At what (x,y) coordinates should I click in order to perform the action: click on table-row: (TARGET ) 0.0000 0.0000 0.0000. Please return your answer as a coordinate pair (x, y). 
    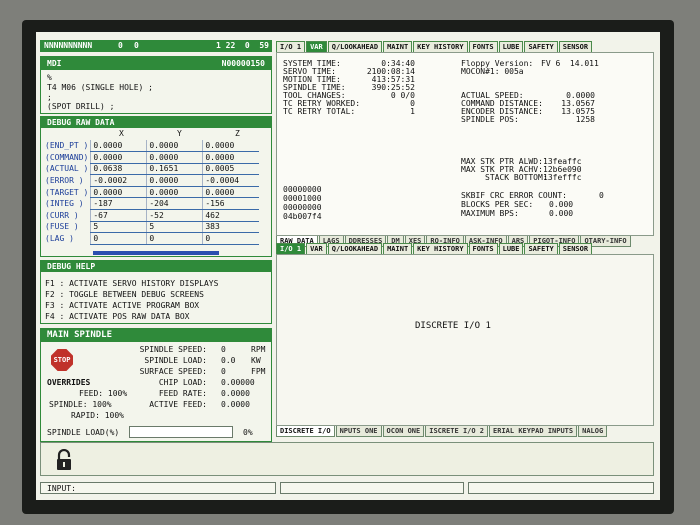
    Looking at the image, I should click on (151, 192).